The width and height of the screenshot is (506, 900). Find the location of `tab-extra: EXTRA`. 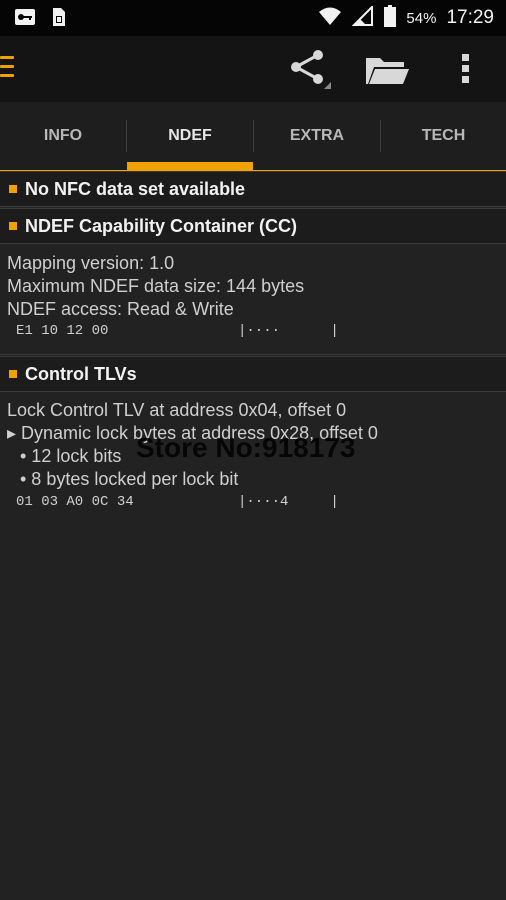

tab-extra: EXTRA is located at coordinates (317, 136).